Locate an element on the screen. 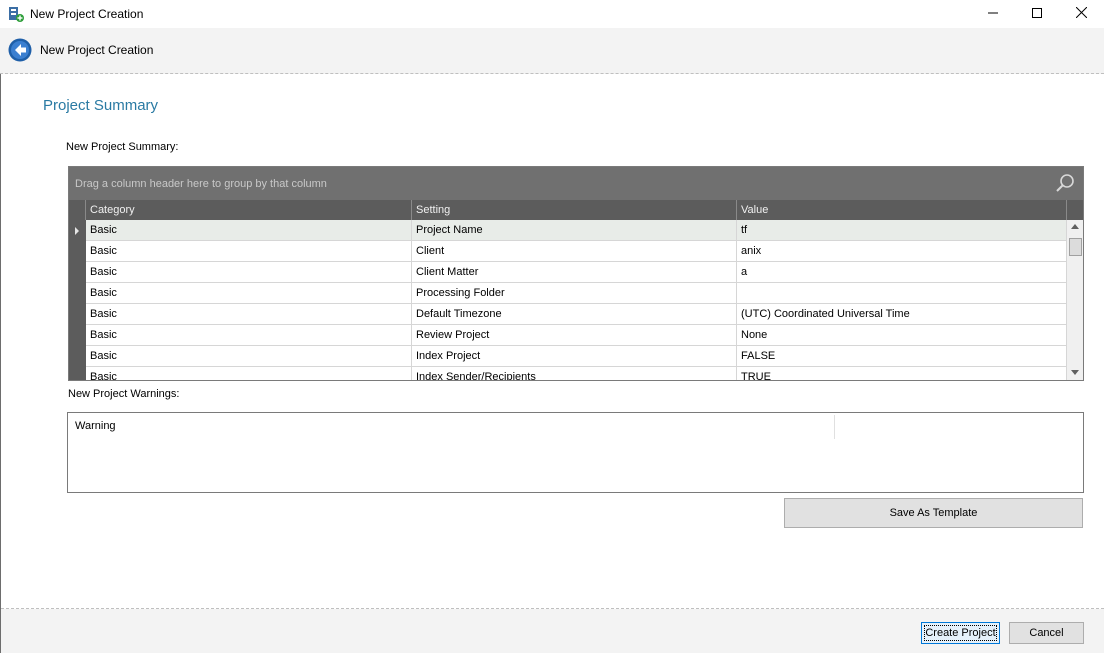 The image size is (1104, 653). cell-setting: Review Project is located at coordinates (574, 335).